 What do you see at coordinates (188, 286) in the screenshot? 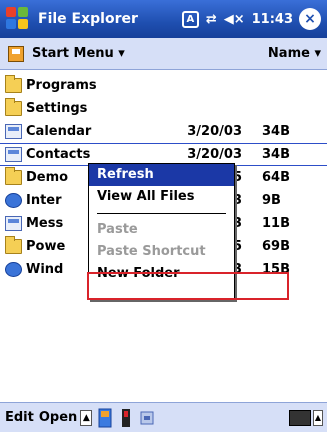
I see `highlight-annotation` at bounding box center [188, 286].